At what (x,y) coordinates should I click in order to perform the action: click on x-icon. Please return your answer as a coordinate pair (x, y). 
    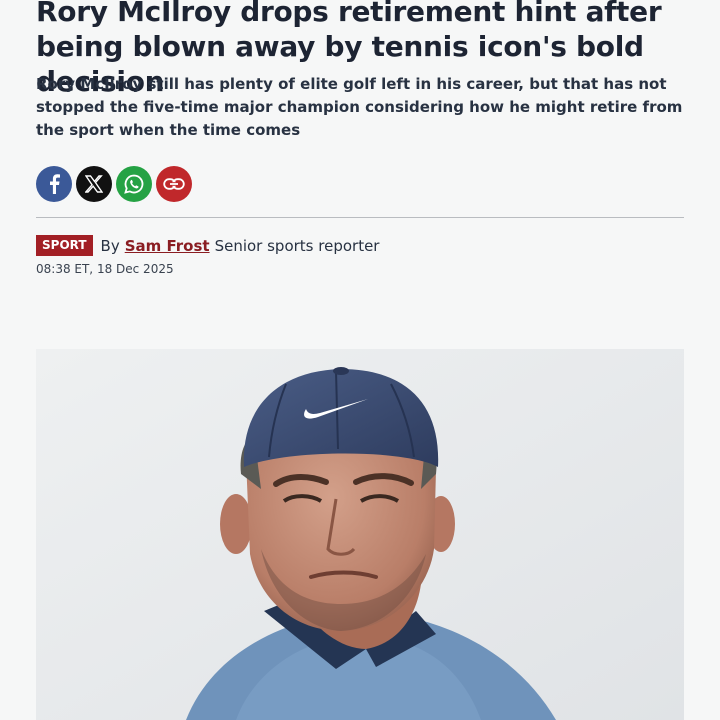
    Looking at the image, I should click on (94, 184).